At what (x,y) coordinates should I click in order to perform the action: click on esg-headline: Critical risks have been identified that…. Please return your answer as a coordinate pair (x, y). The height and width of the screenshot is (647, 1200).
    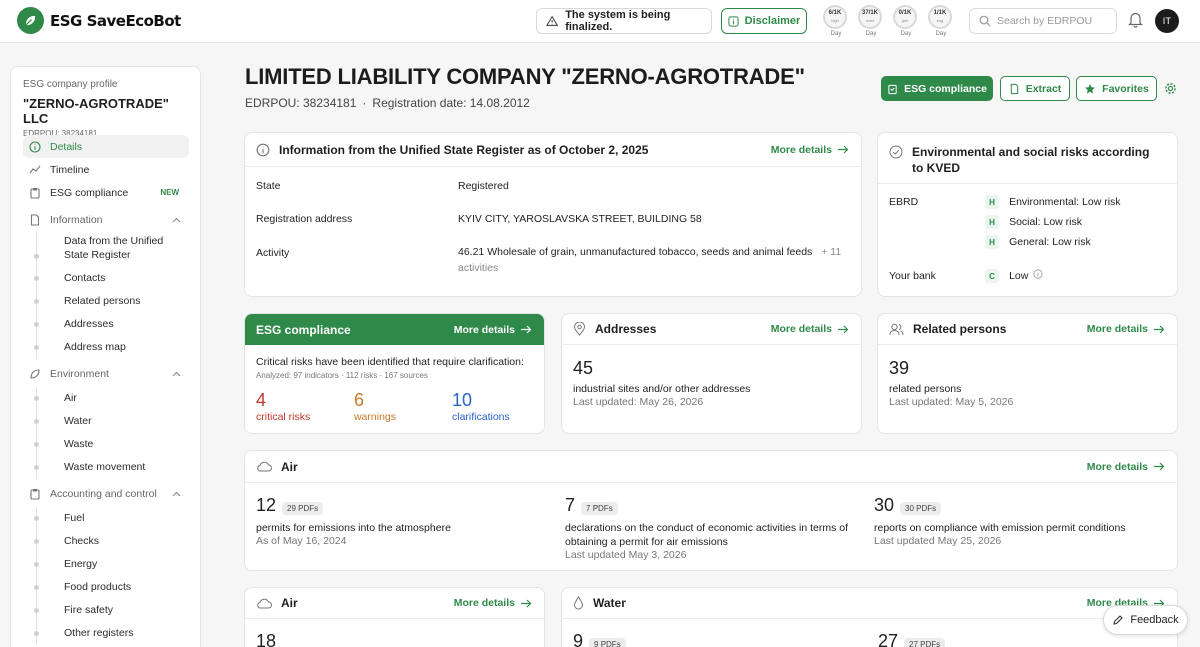
    Looking at the image, I should click on (390, 362).